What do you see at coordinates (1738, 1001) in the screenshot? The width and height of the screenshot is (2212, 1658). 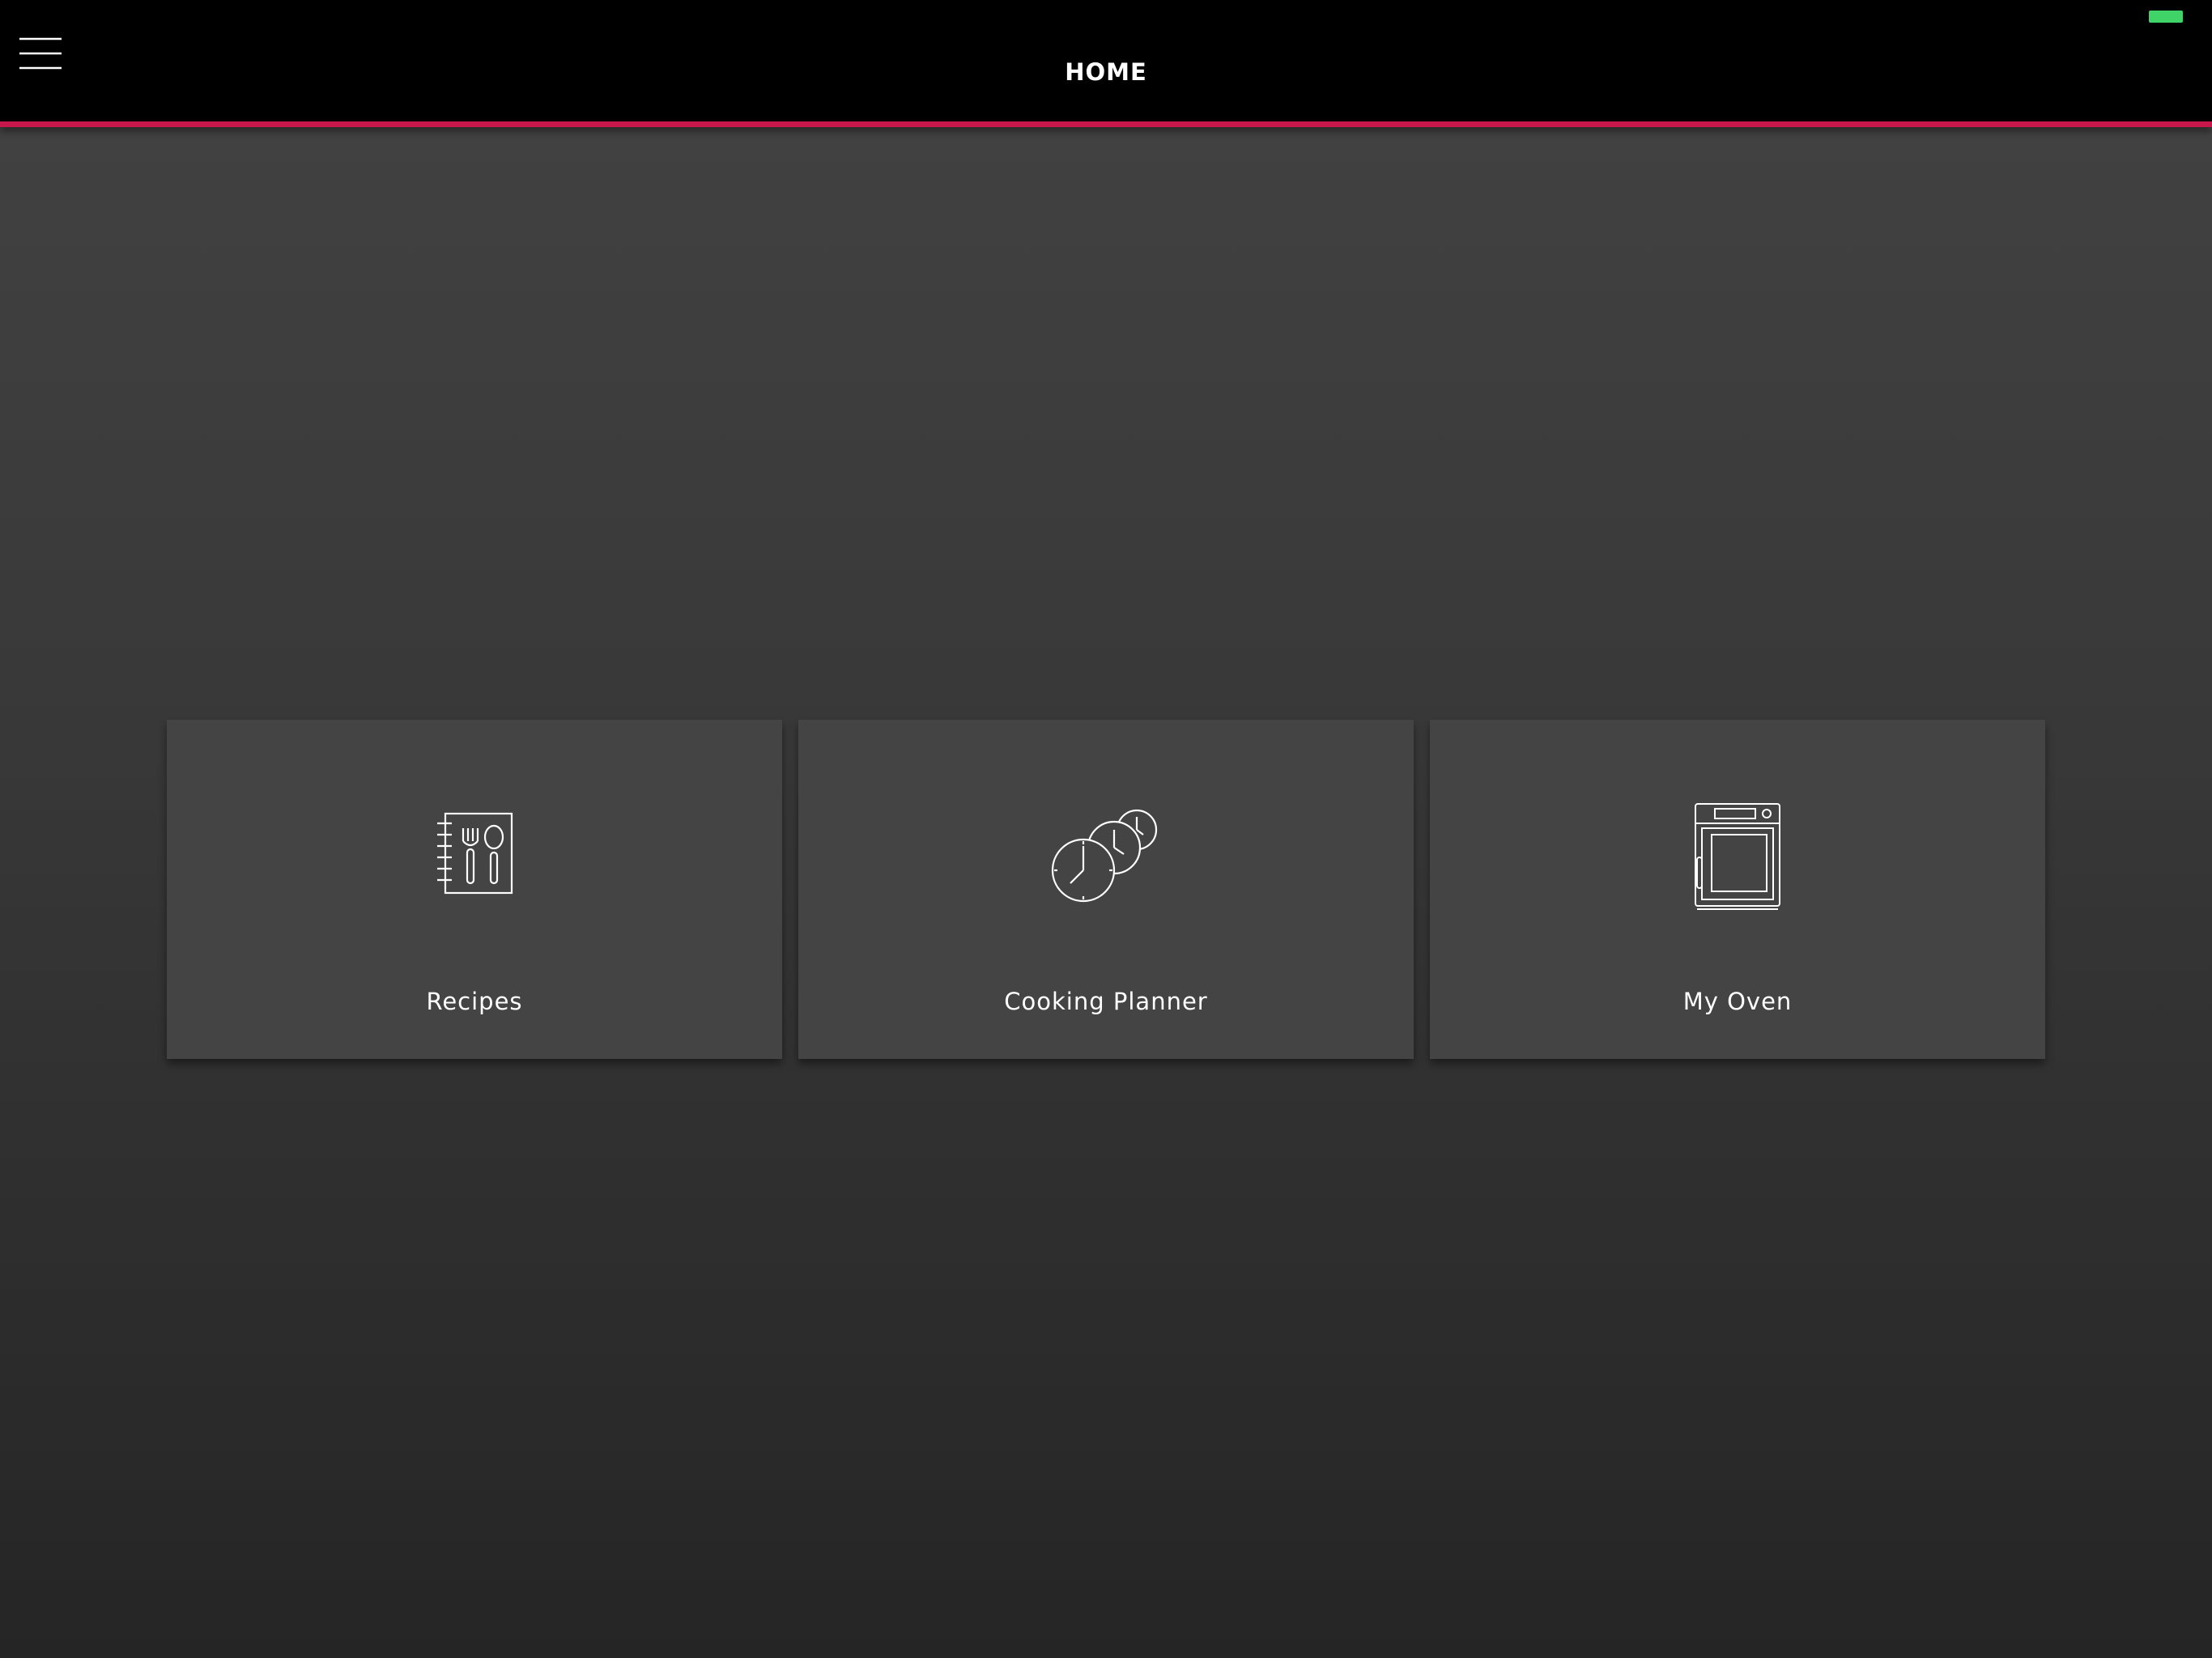 I see `my-oven-label: My Oven` at bounding box center [1738, 1001].